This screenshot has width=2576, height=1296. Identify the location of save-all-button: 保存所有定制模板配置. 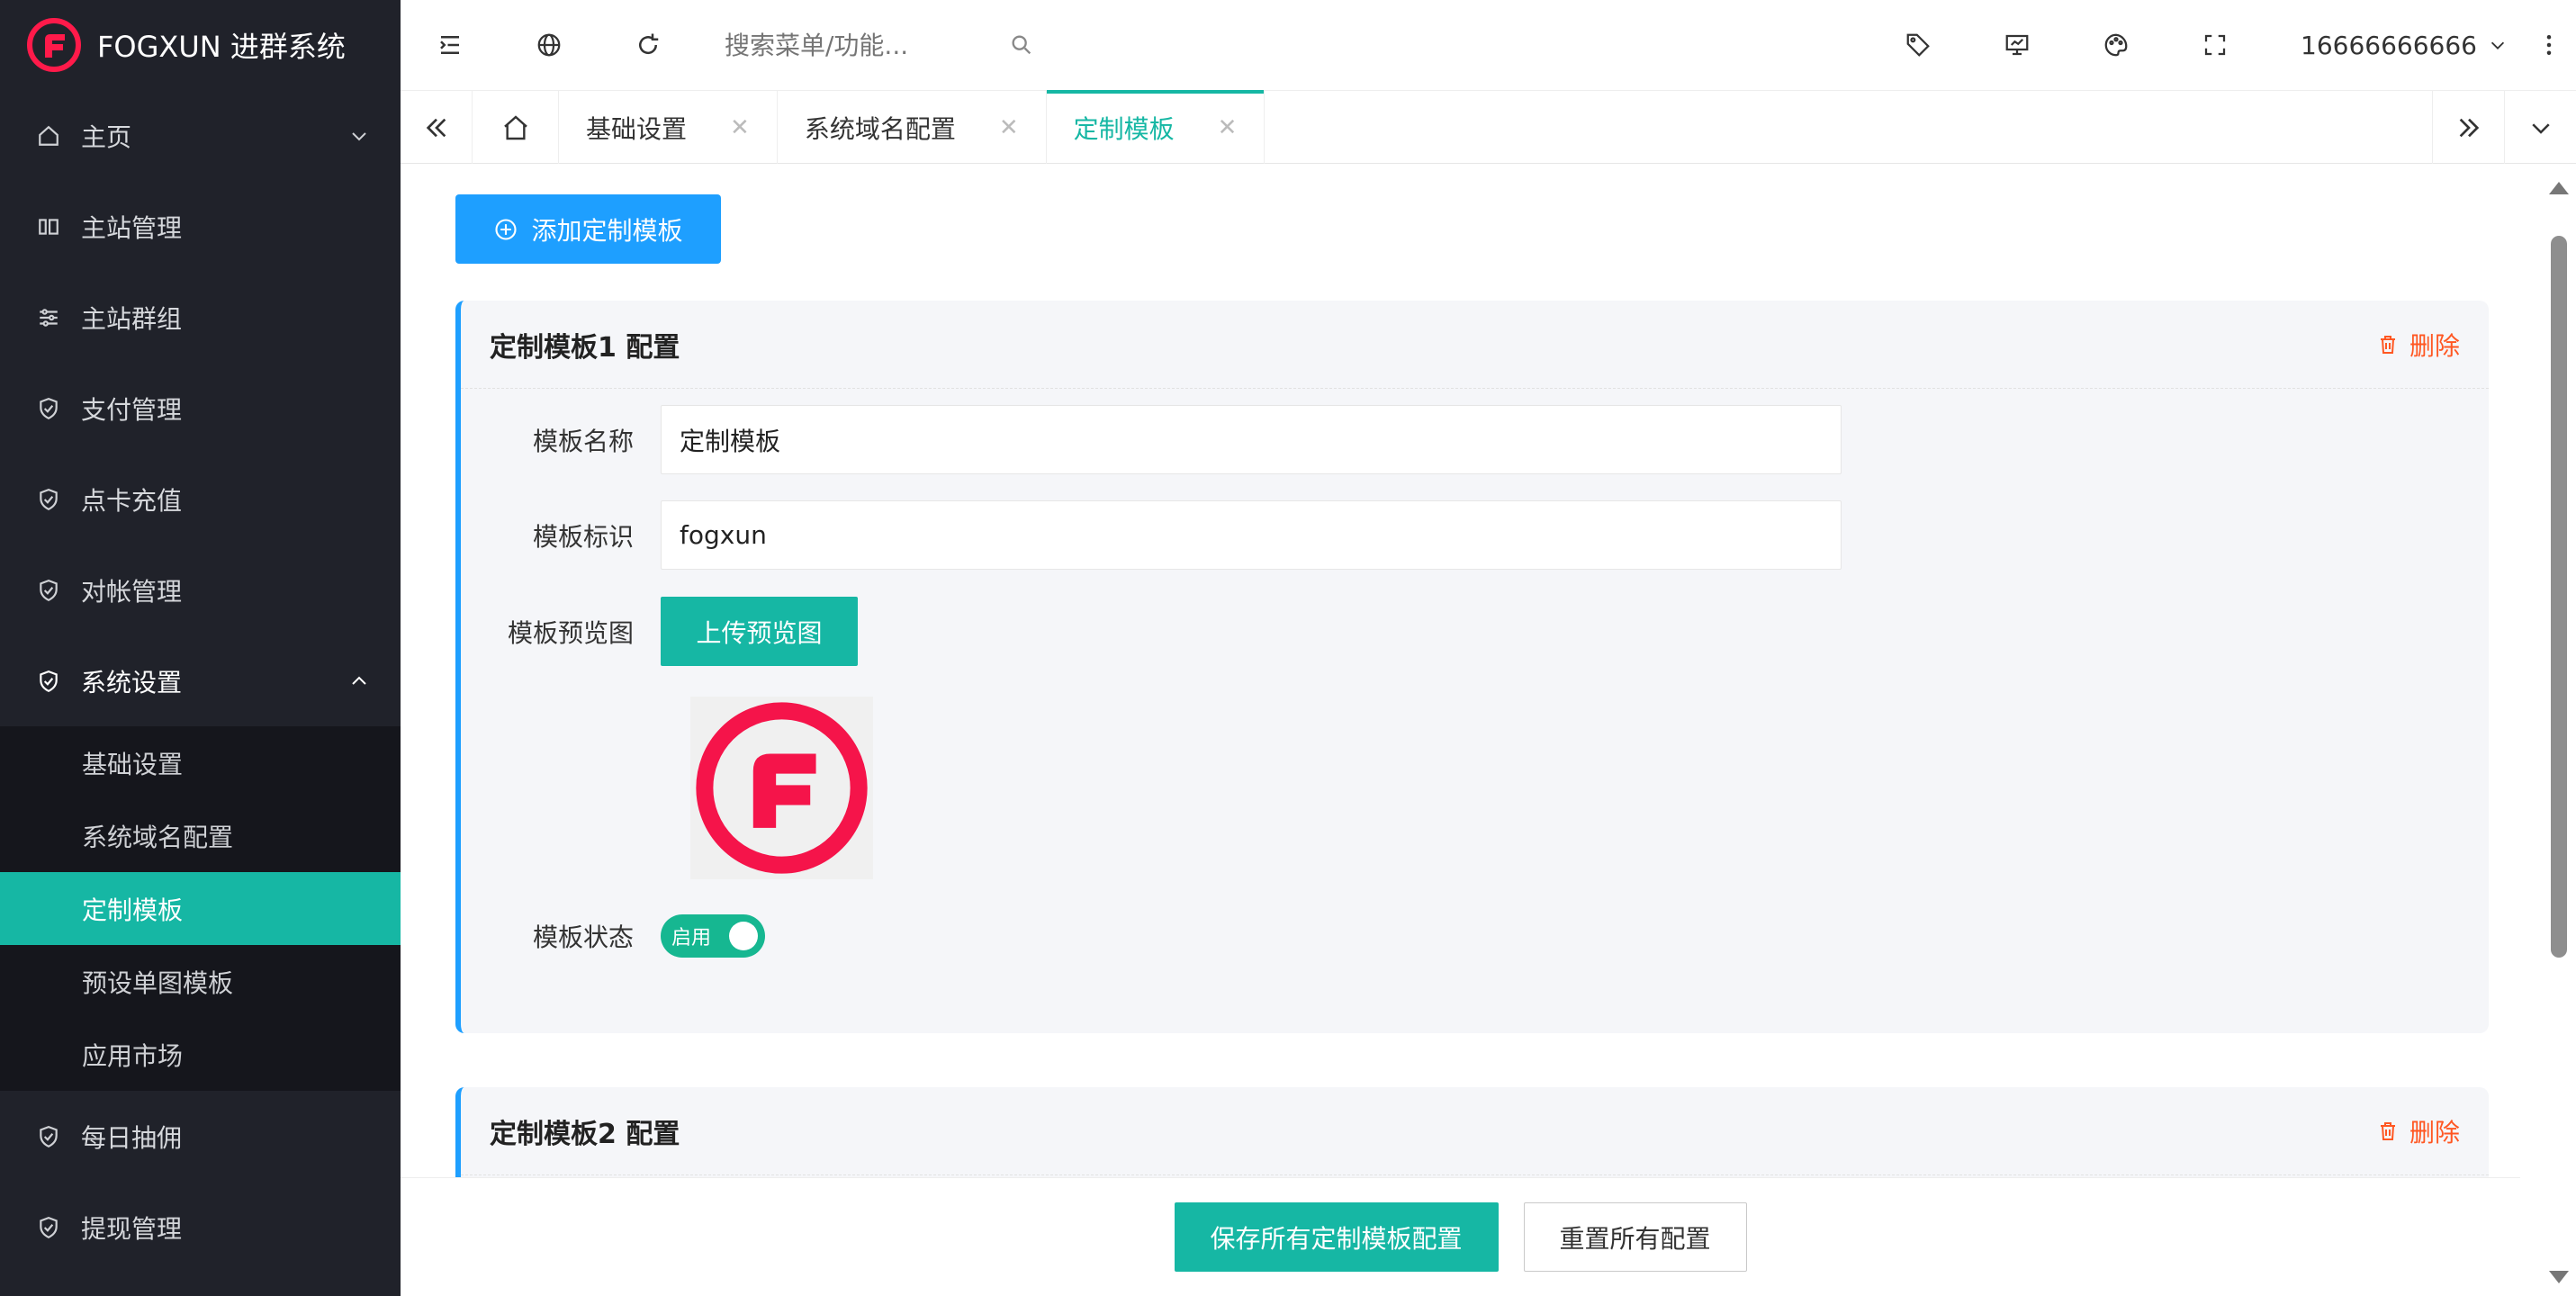
(1336, 1237).